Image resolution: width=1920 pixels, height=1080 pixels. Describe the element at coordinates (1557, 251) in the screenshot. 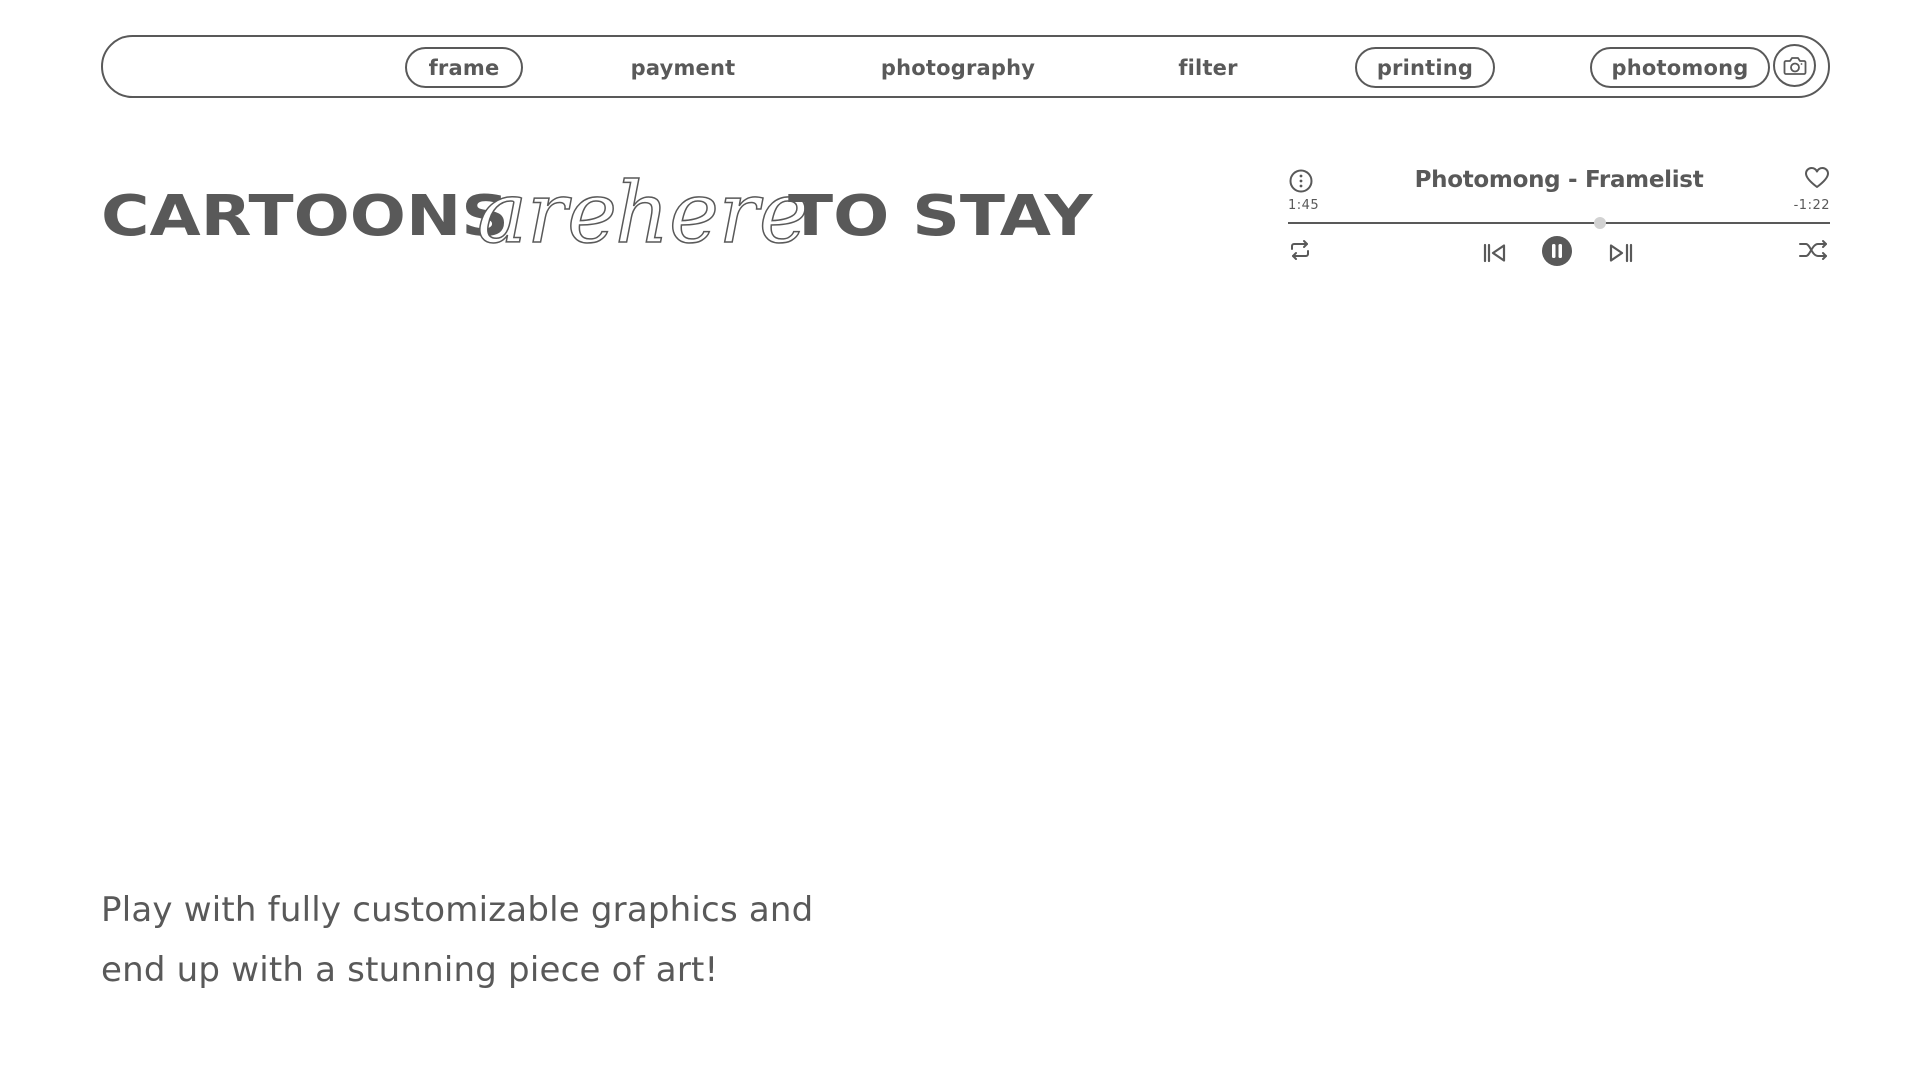

I see `pause-button` at that location.